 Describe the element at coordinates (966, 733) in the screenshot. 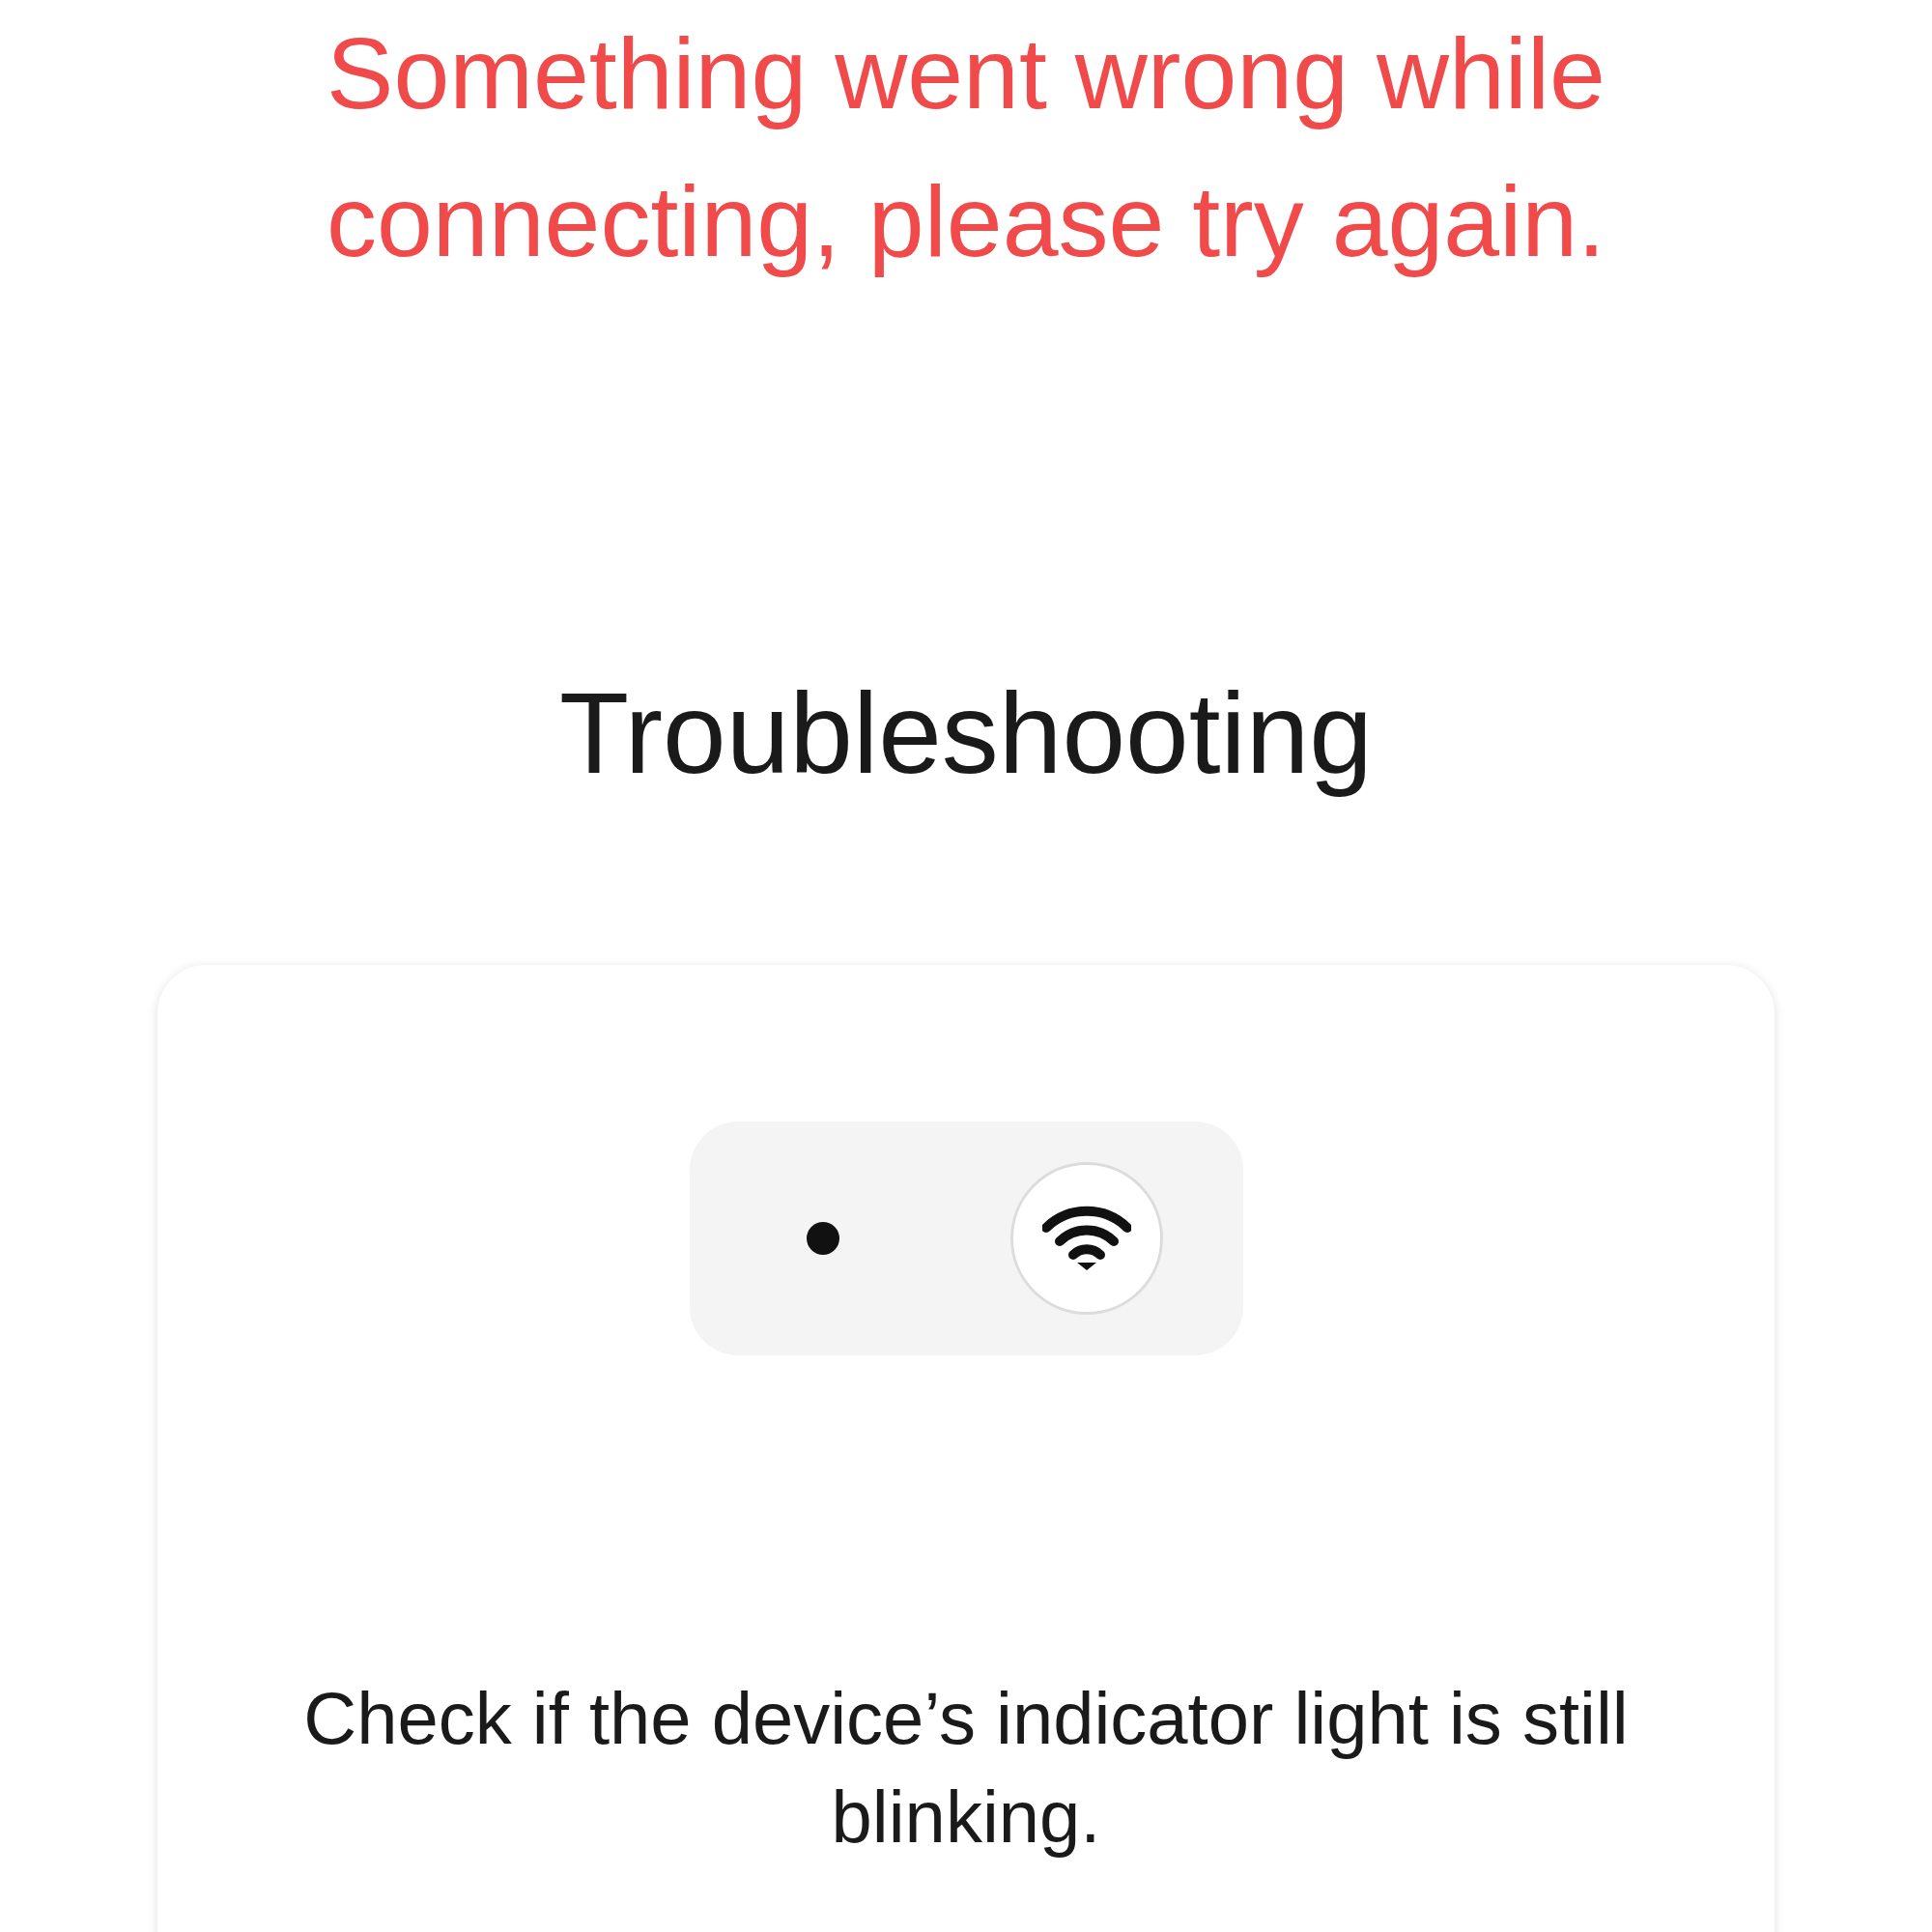

I see `page-title: Troubleshooting` at that location.